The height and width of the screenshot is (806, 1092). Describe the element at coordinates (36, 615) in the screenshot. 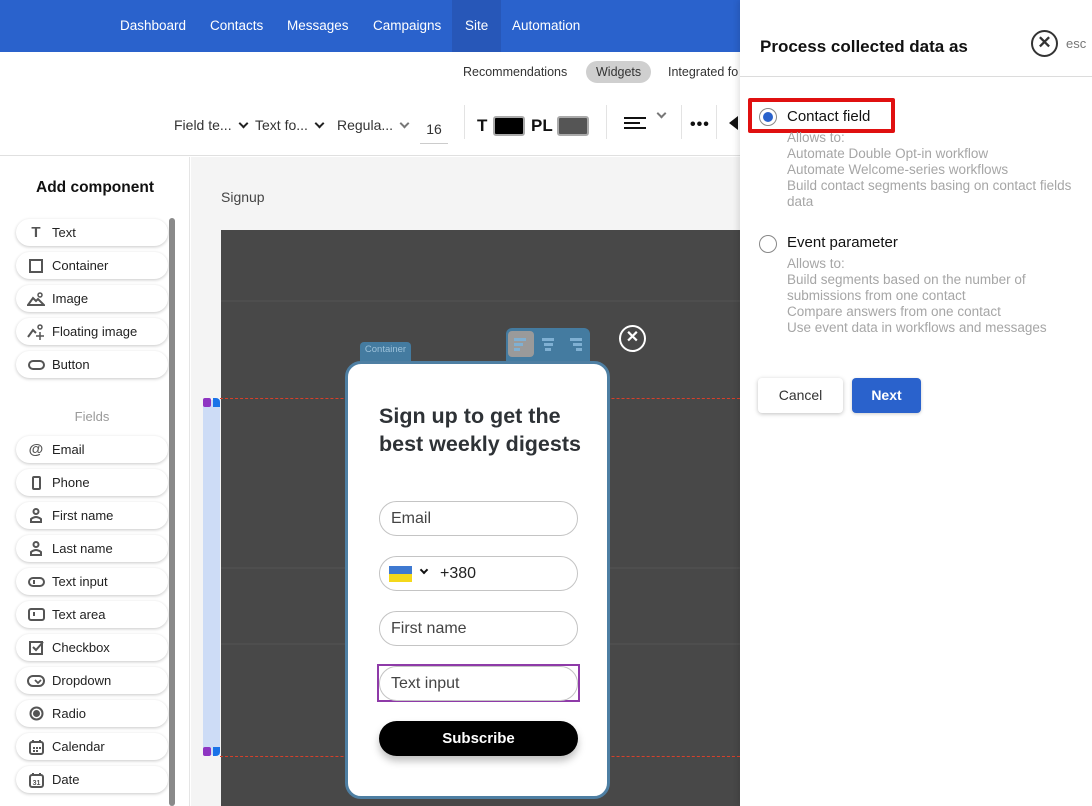

I see `text-area-icon` at that location.